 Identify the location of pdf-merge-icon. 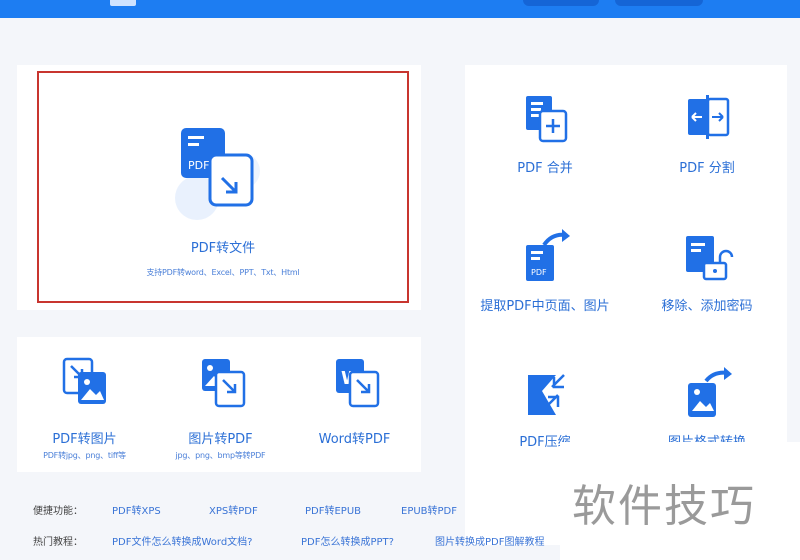
(547, 119).